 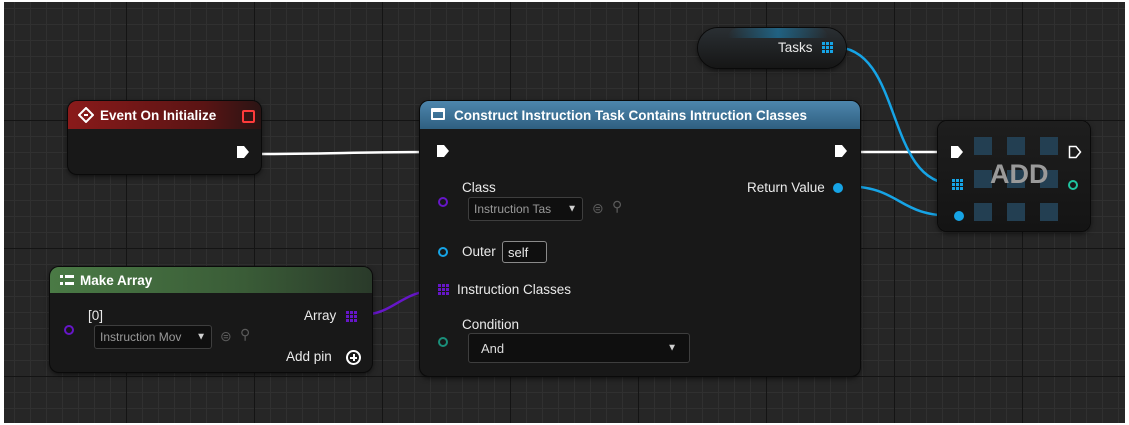 I want to click on instruction-classes-pin, so click(x=443, y=289).